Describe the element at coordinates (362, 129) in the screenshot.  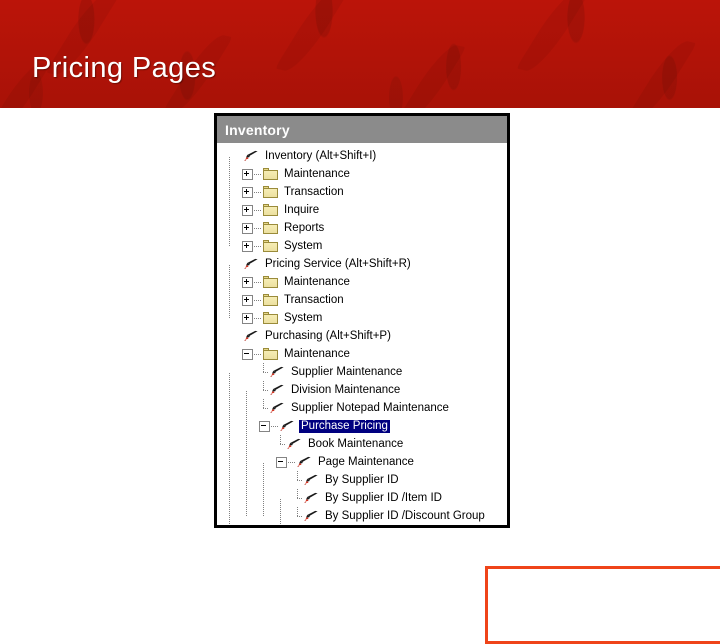
I see `panel-header: Inventory` at that location.